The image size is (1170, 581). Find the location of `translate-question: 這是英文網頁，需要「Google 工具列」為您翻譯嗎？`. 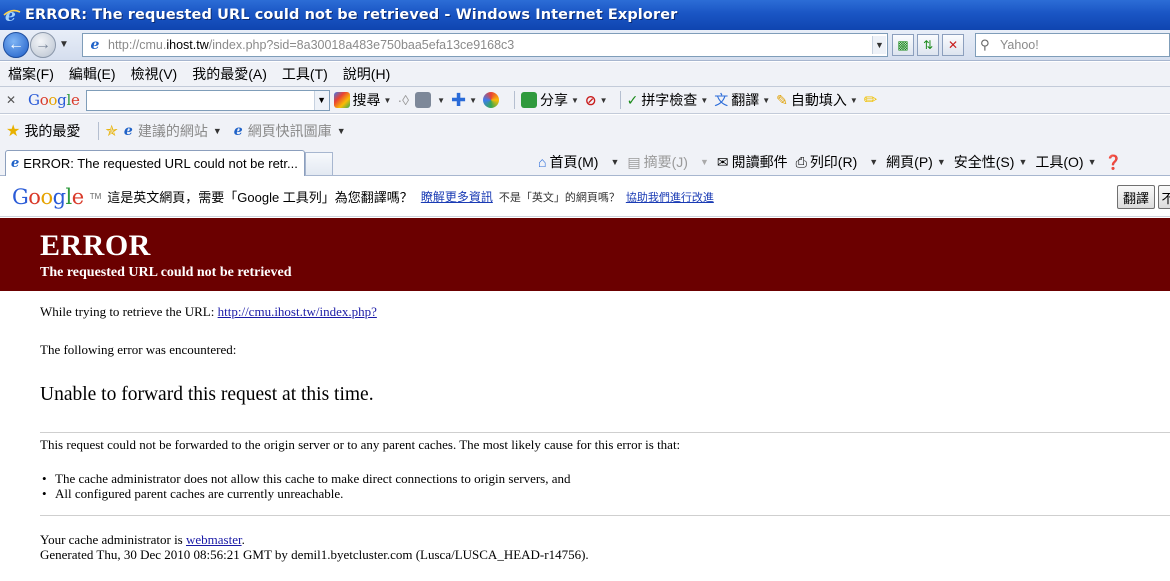

translate-question: 這是英文網頁，需要「Google 工具列」為您翻譯嗎？ is located at coordinates (260, 197).